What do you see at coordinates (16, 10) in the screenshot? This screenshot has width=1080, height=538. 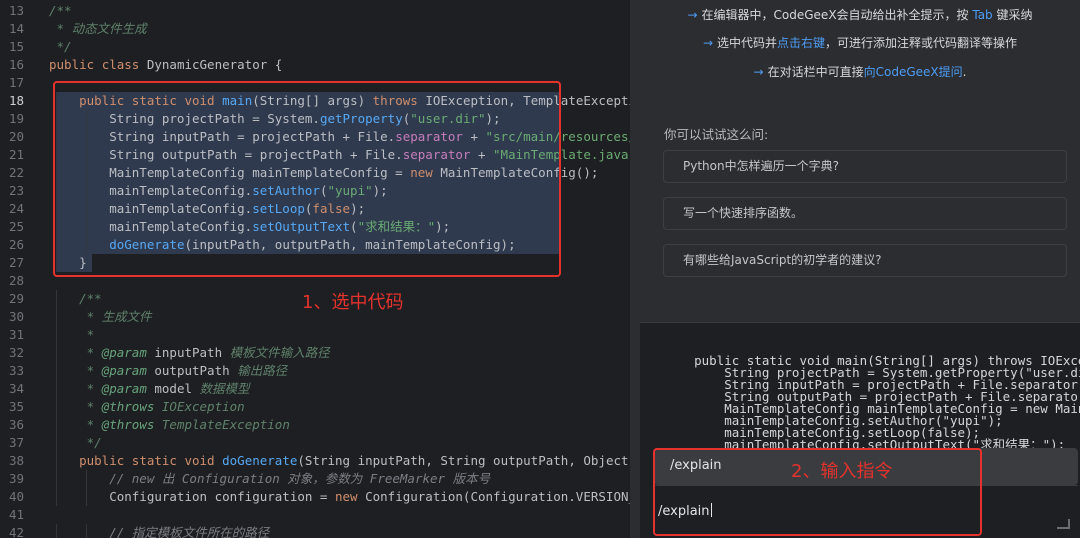 I see `line-number: 13` at bounding box center [16, 10].